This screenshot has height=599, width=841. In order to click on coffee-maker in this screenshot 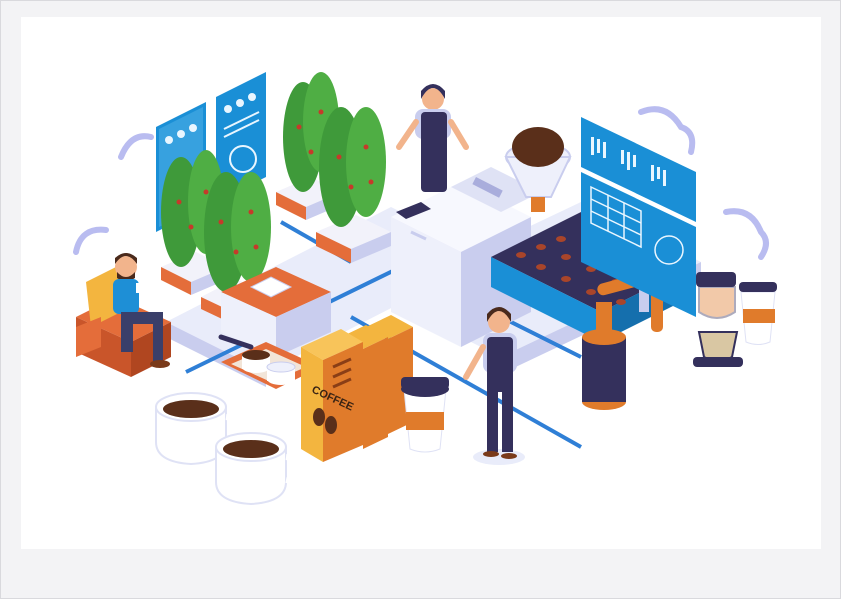, I will do `click(718, 319)`.